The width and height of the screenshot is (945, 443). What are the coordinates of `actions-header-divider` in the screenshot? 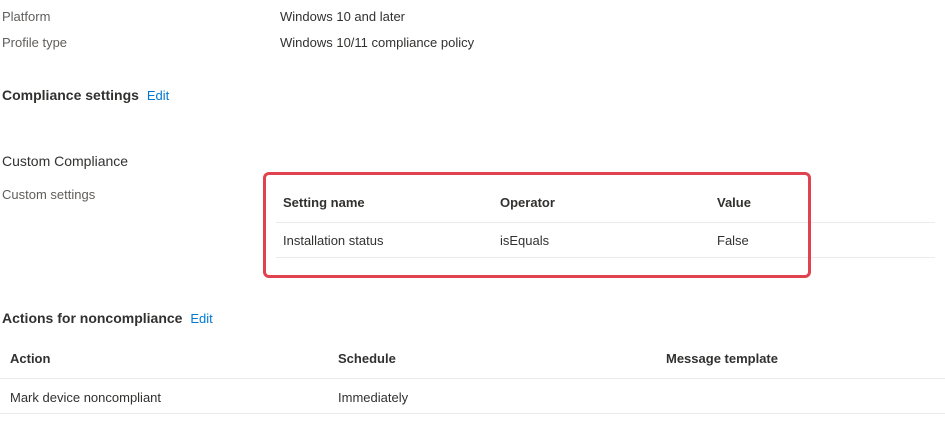 It's located at (472, 378).